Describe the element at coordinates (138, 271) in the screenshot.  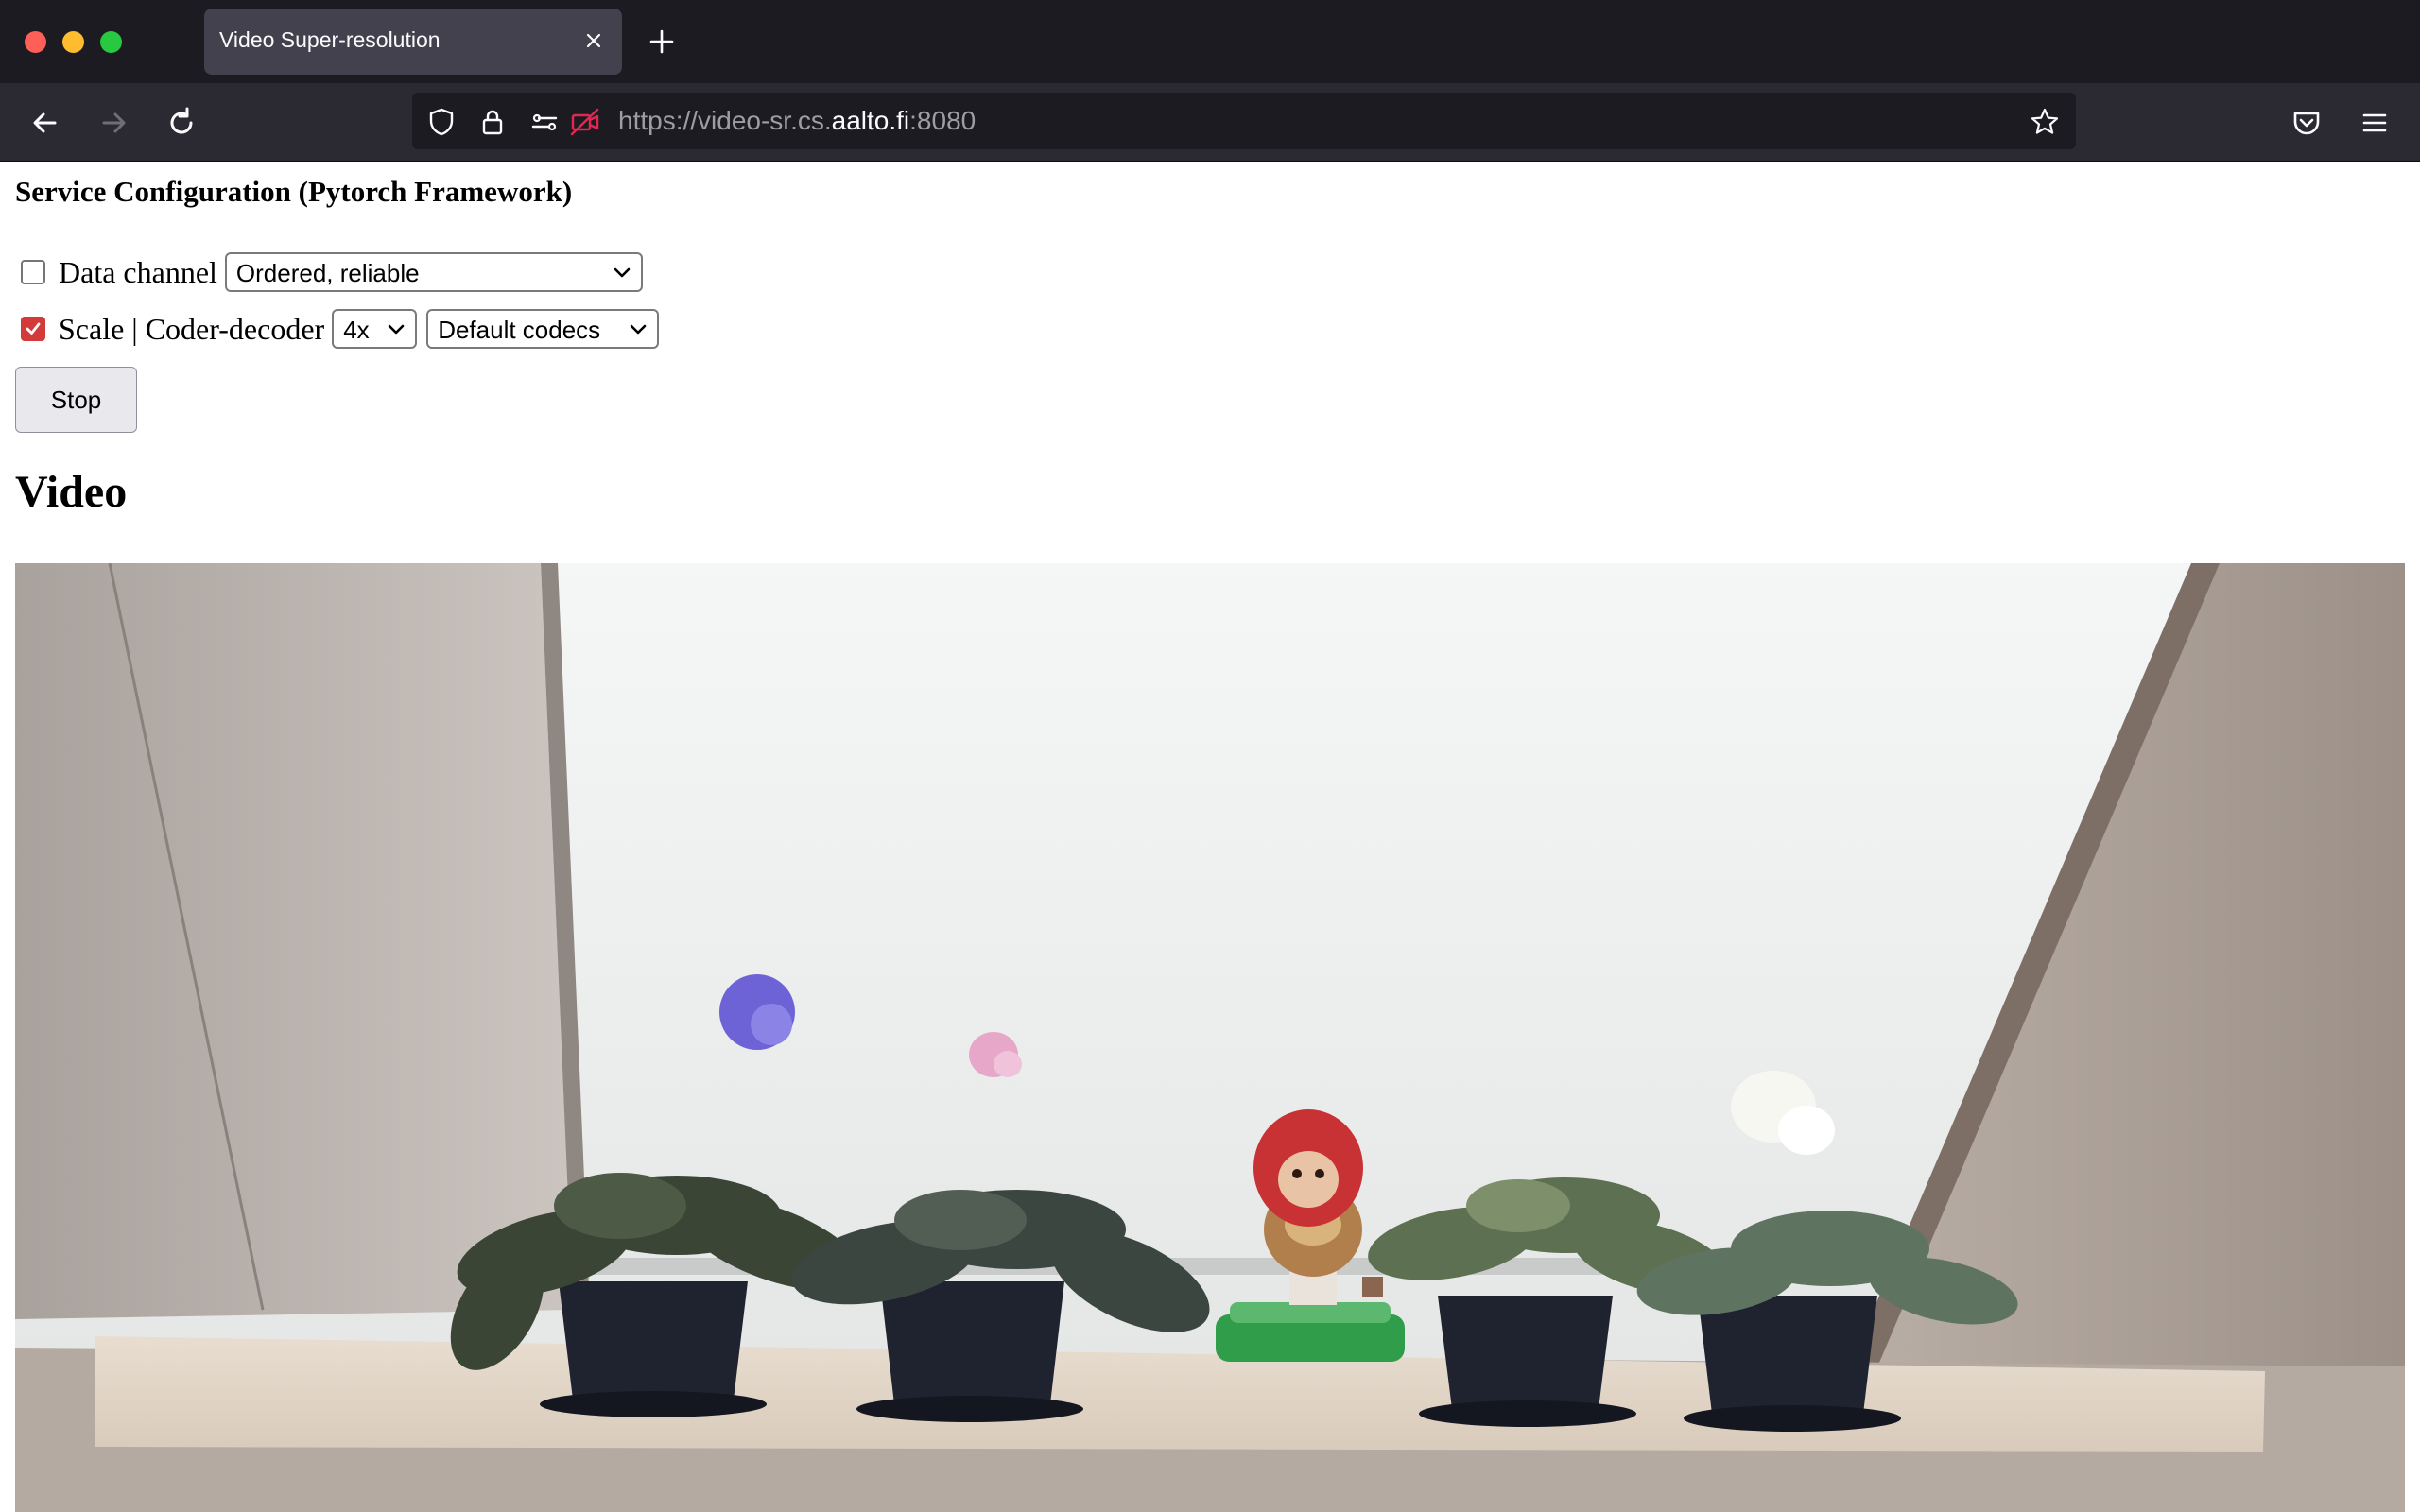
I see `data-channel-label: Data channel` at that location.